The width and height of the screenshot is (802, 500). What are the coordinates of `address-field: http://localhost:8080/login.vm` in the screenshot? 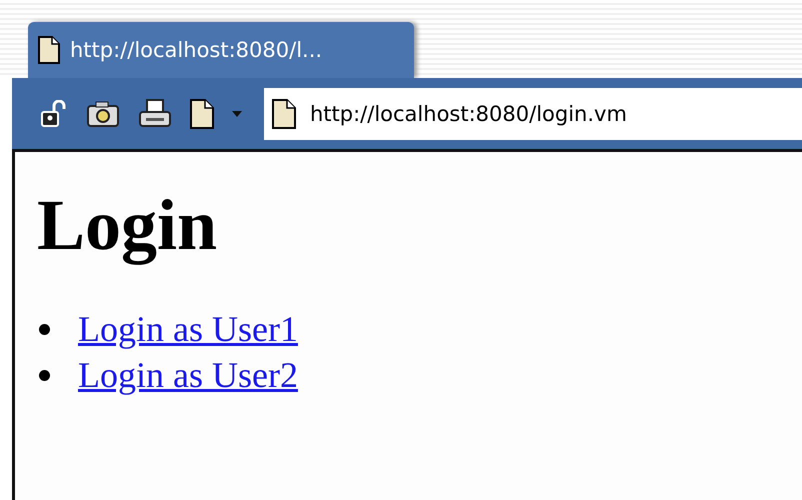 It's located at (533, 114).